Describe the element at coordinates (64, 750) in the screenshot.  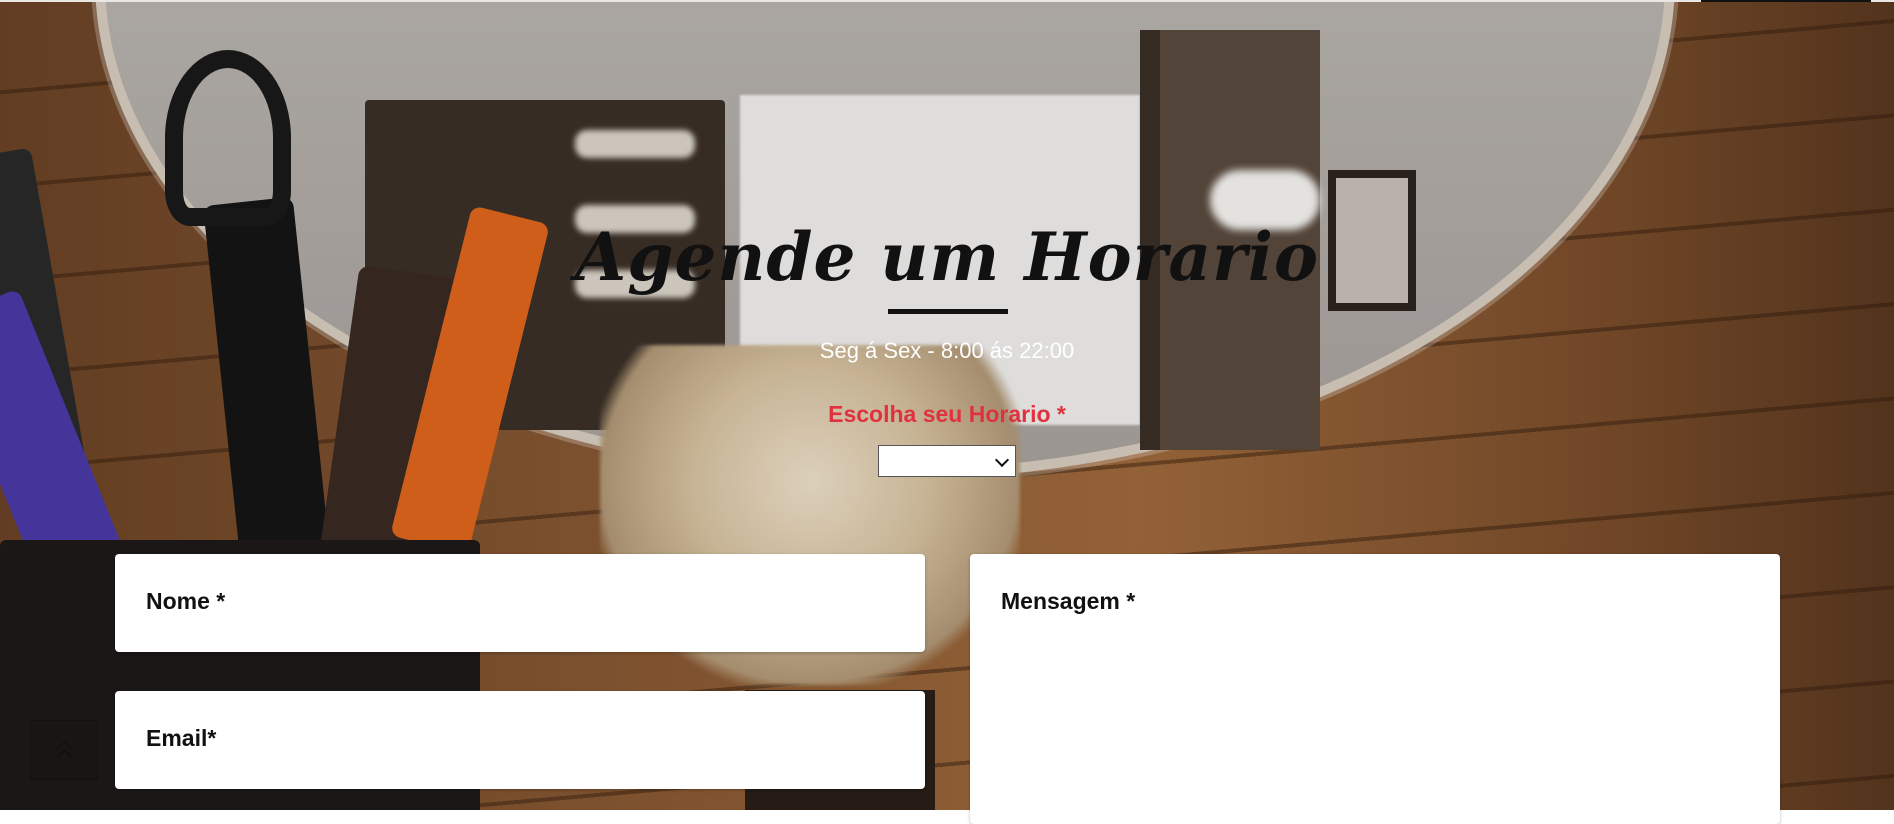
I see `scroll-to-top-button` at that location.